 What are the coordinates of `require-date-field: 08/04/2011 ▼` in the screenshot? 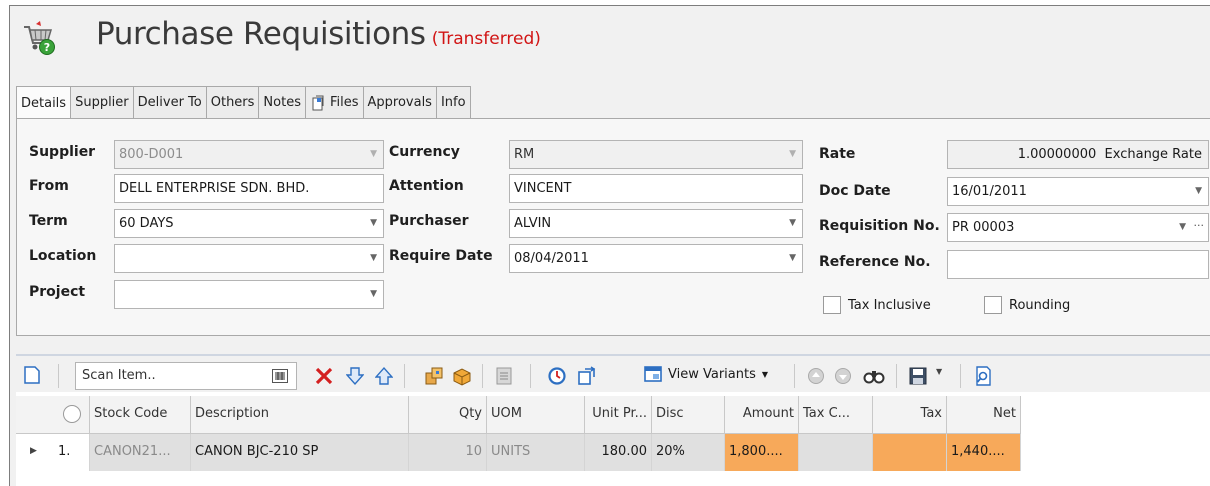 It's located at (656, 258).